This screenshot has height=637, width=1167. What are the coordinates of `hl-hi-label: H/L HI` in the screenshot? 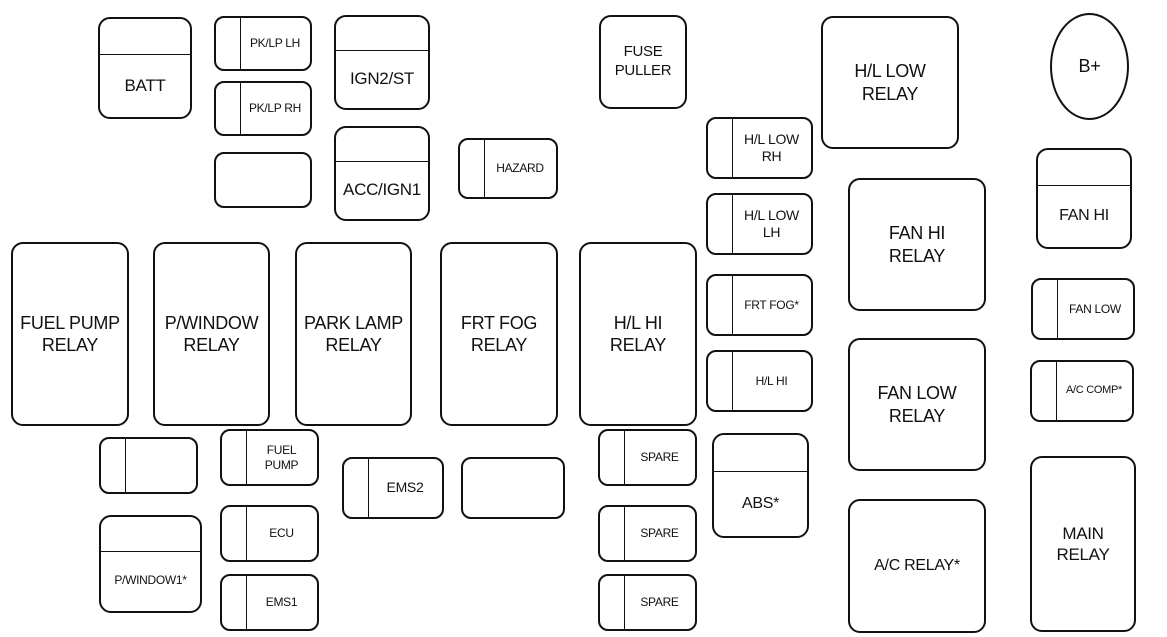 It's located at (771, 380).